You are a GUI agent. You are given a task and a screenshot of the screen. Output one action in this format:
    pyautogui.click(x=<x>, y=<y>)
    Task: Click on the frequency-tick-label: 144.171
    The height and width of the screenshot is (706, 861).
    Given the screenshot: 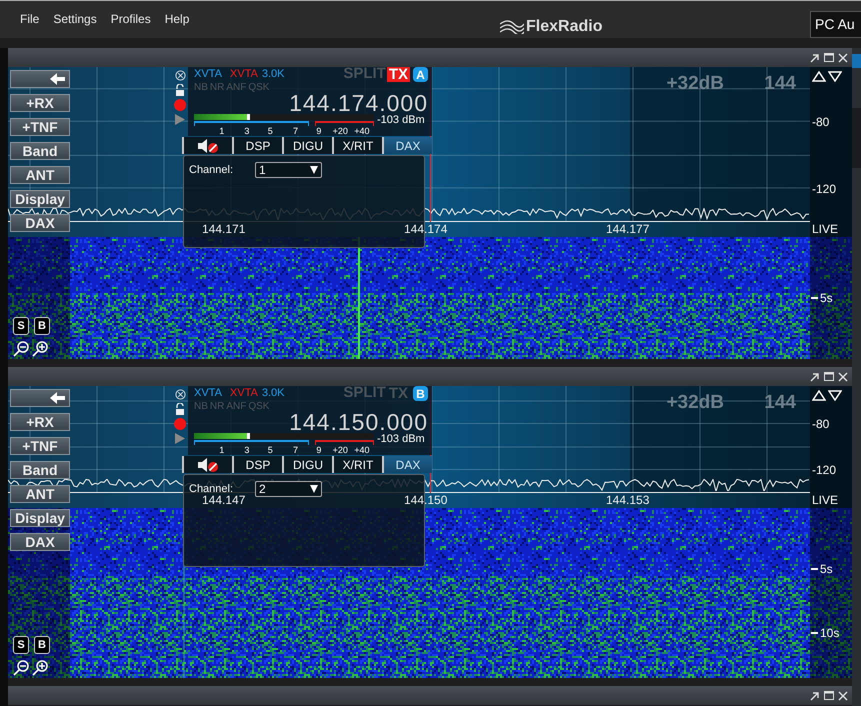 What is the action you would take?
    pyautogui.click(x=224, y=229)
    